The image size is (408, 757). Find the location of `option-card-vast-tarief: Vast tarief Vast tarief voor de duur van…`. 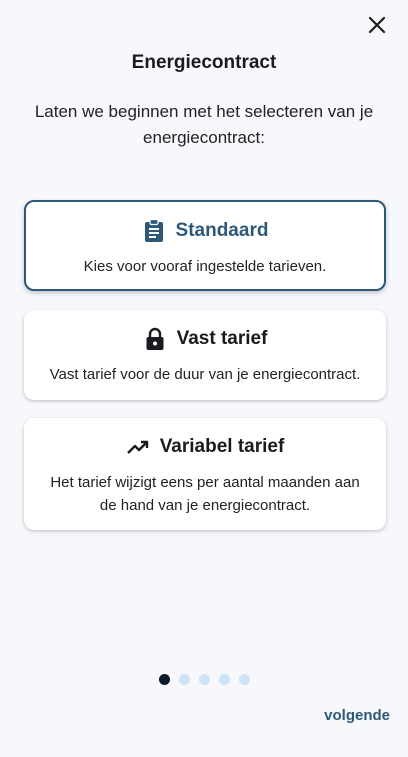

option-card-vast-tarief: Vast tarief Vast tarief voor de duur van… is located at coordinates (205, 355).